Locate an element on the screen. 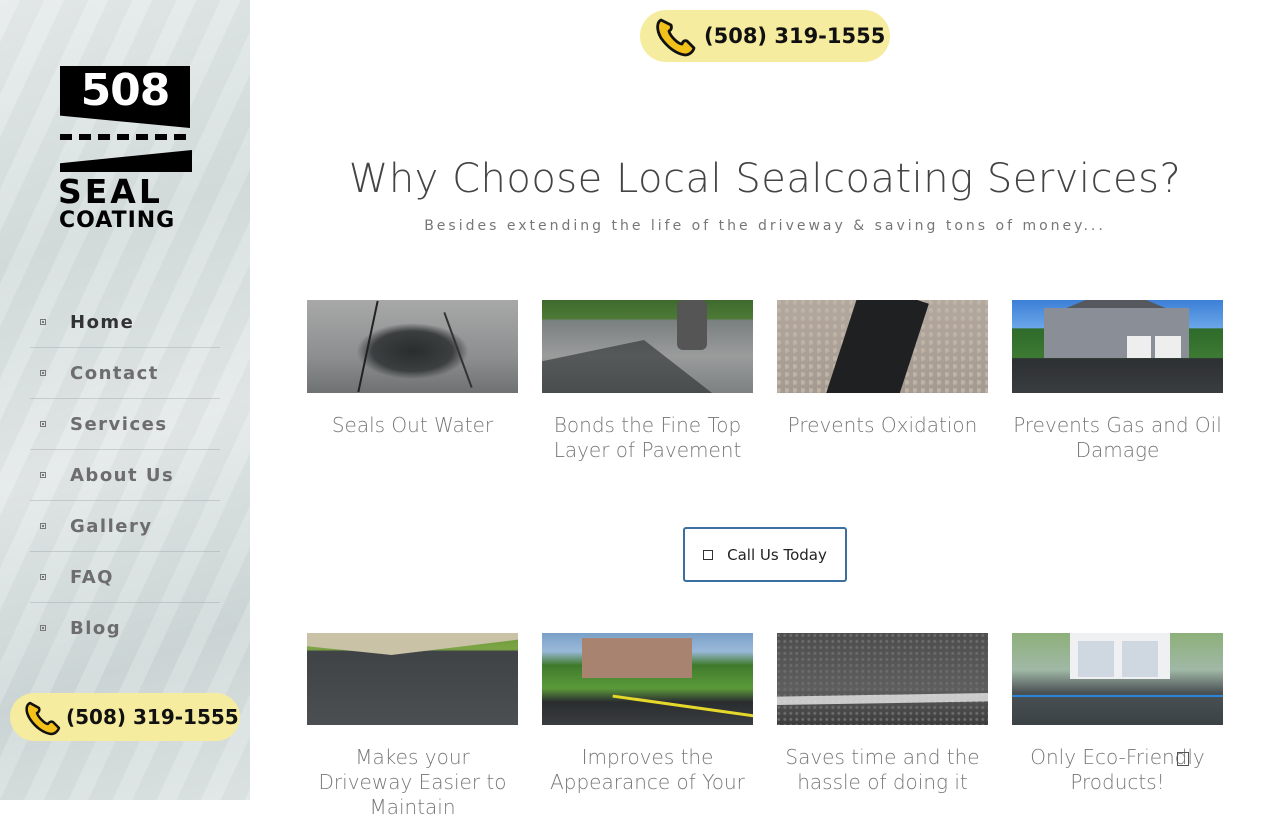 The height and width of the screenshot is (820, 1280). nav-item-label: About Us is located at coordinates (122, 475).